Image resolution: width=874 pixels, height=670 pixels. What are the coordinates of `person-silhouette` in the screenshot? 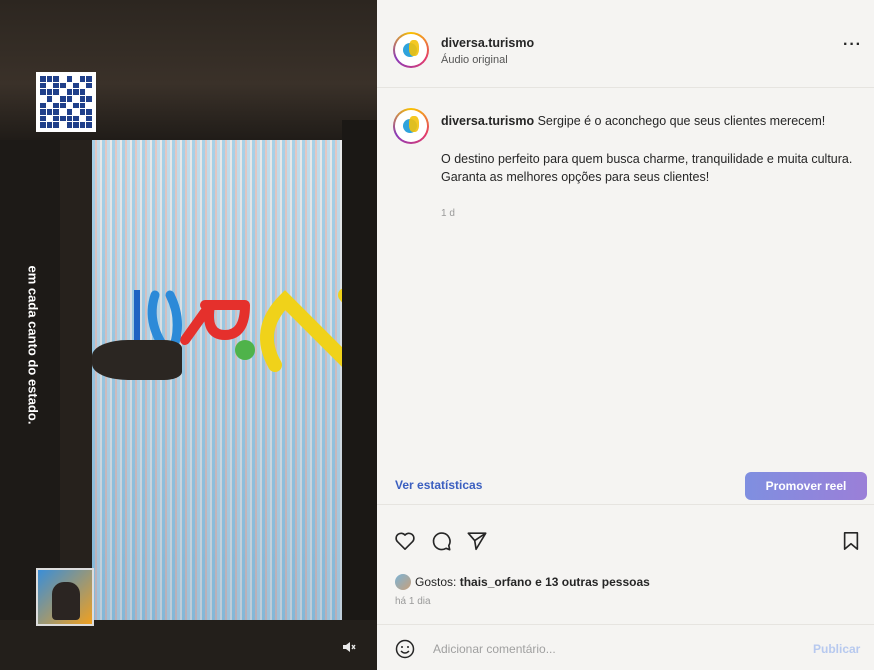 It's located at (137, 360).